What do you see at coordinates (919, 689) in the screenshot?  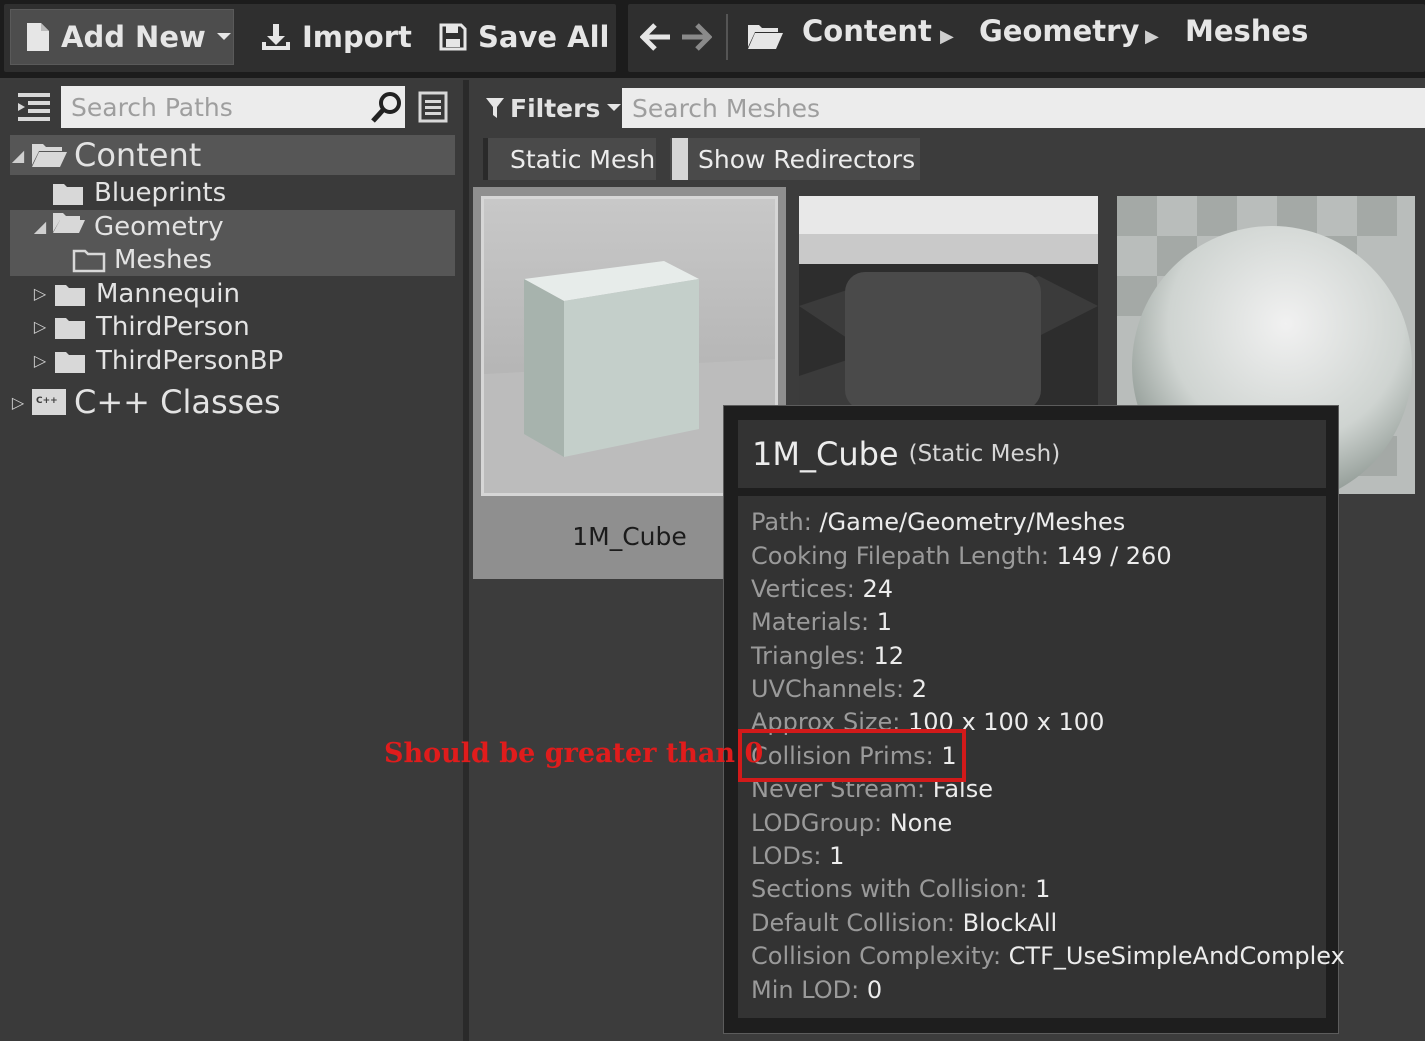 I see `property-value: 2` at bounding box center [919, 689].